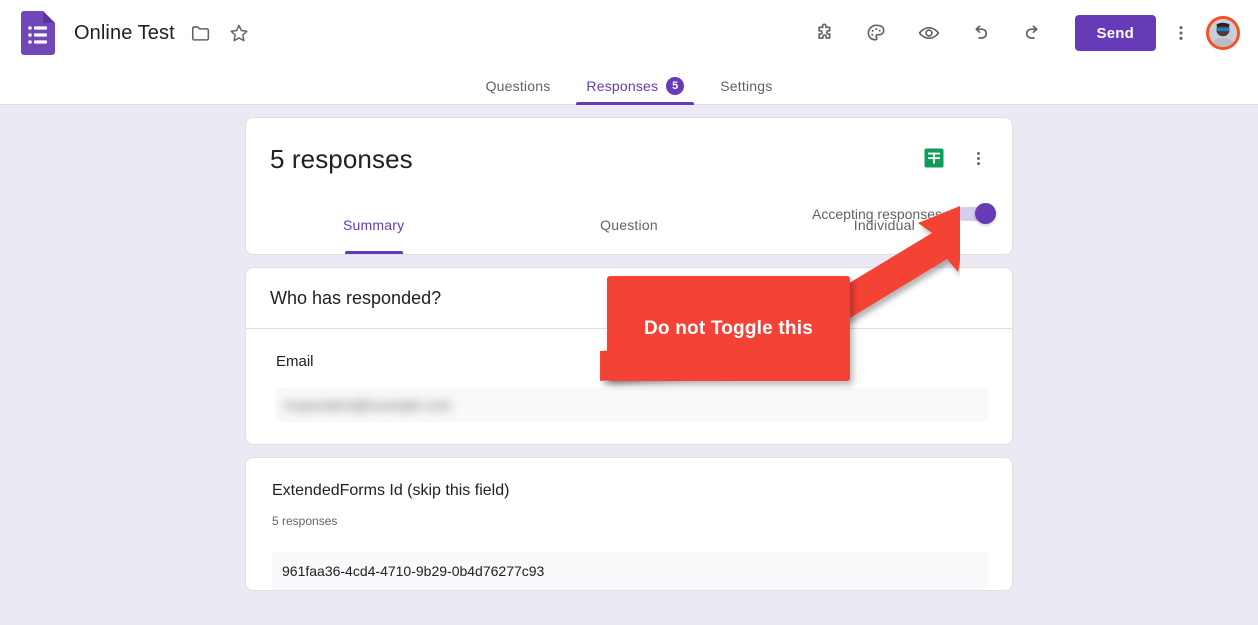 The width and height of the screenshot is (1258, 625). I want to click on tab-settings: Settings, so click(746, 85).